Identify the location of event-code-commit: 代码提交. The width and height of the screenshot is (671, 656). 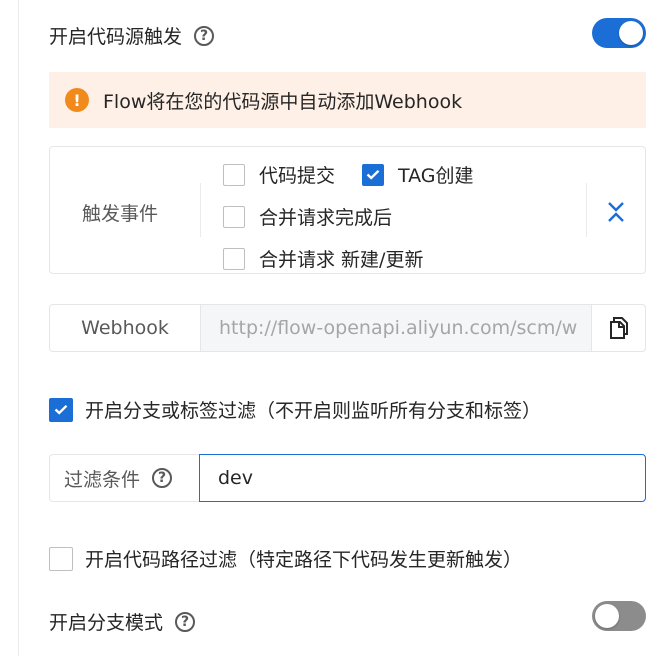
(279, 174).